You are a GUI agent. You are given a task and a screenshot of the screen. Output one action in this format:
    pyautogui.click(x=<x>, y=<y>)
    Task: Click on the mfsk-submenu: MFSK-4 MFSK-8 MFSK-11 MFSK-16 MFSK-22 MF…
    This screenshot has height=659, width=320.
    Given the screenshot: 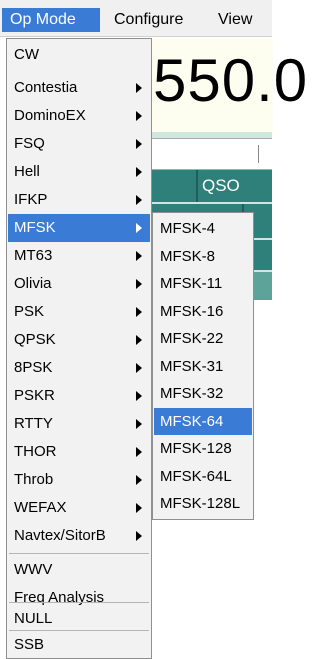 What is the action you would take?
    pyautogui.click(x=203, y=366)
    